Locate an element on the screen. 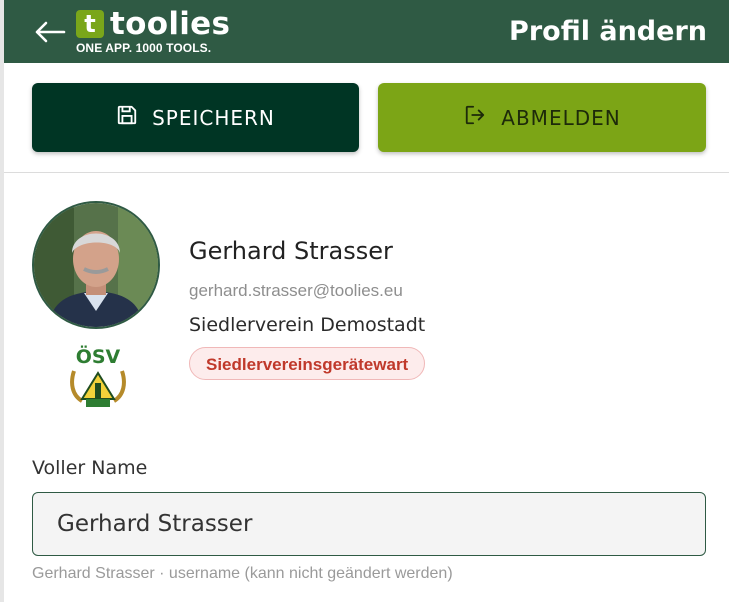 This screenshot has width=729, height=602. profile-email: gerhard.strasser@toolies.eu is located at coordinates (296, 290).